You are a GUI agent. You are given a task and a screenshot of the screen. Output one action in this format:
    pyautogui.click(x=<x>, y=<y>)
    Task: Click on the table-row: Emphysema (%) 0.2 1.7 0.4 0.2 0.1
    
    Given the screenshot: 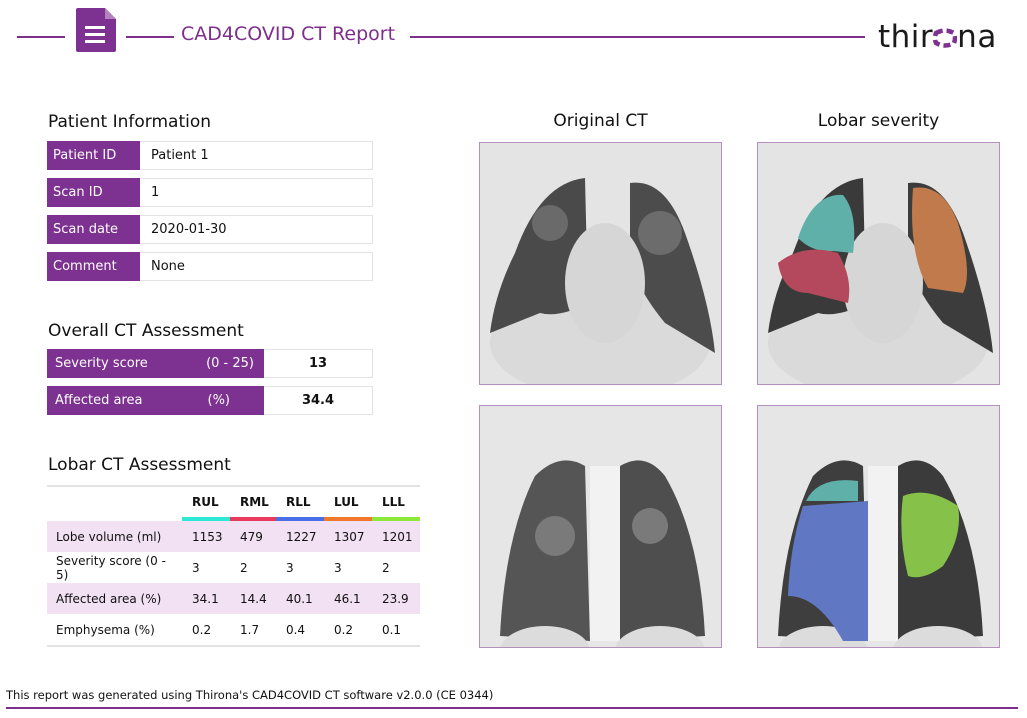 What is the action you would take?
    pyautogui.click(x=233, y=629)
    